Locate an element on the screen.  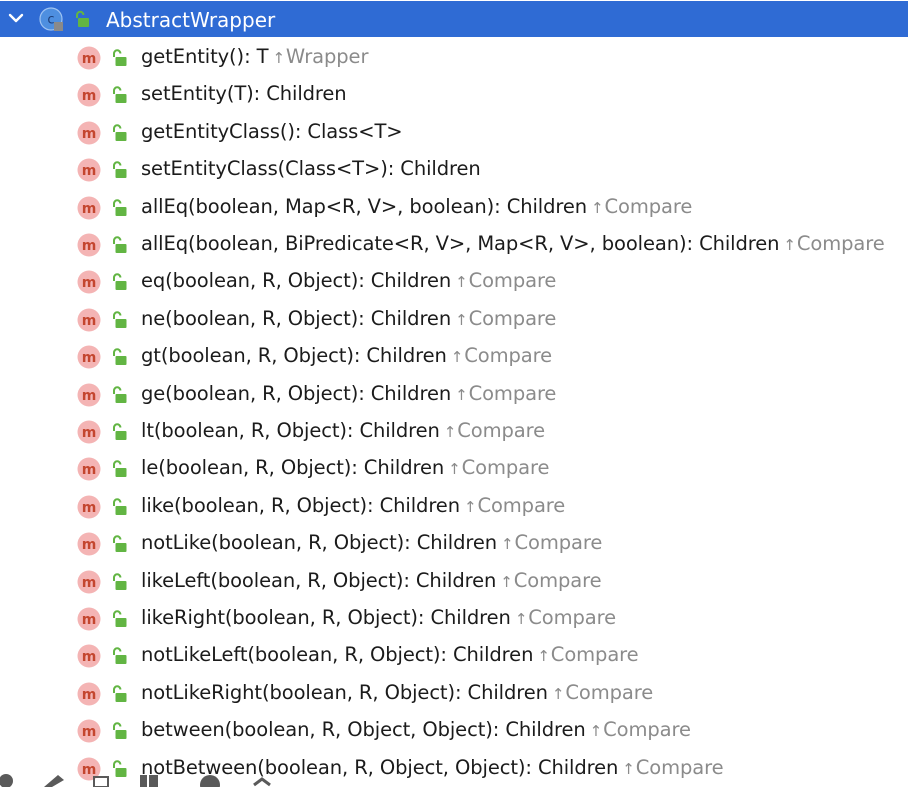
method-signature-text: like(boolean, R, Object): Children is located at coordinates (300, 505).